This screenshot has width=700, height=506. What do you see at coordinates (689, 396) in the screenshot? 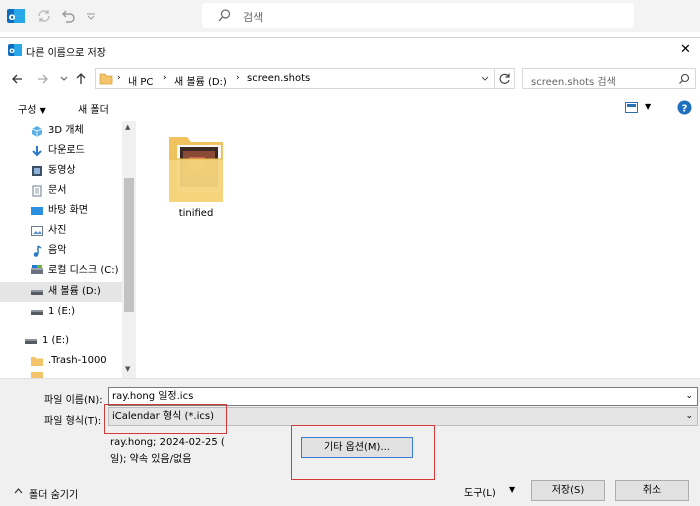
I see `filename-dropdown-icon: ⌄` at bounding box center [689, 396].